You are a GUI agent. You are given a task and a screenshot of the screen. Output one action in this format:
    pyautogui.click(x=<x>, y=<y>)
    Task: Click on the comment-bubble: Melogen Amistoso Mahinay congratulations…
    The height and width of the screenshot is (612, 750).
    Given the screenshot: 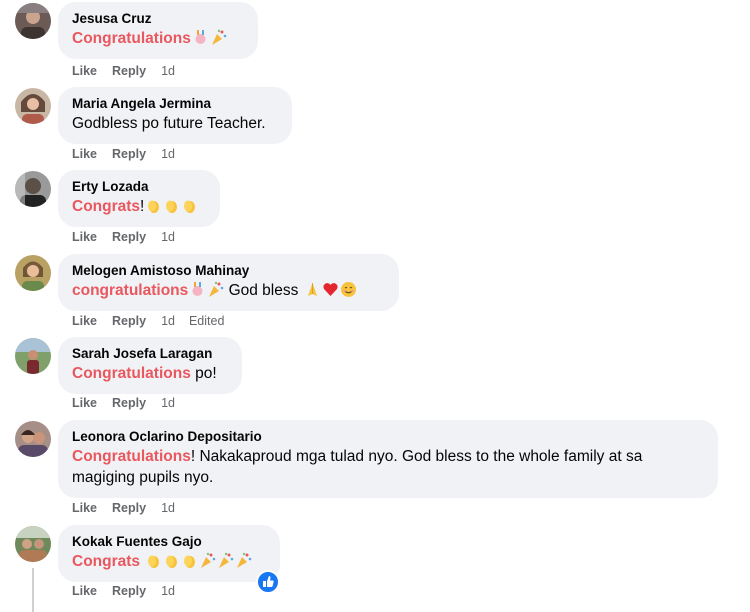 What is the action you would take?
    pyautogui.click(x=228, y=282)
    